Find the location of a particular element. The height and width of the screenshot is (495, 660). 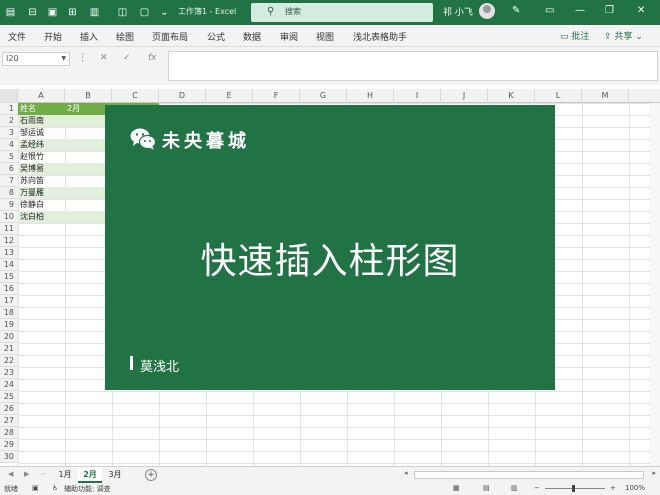

normal-view-icon: ▦ is located at coordinates (456, 488).